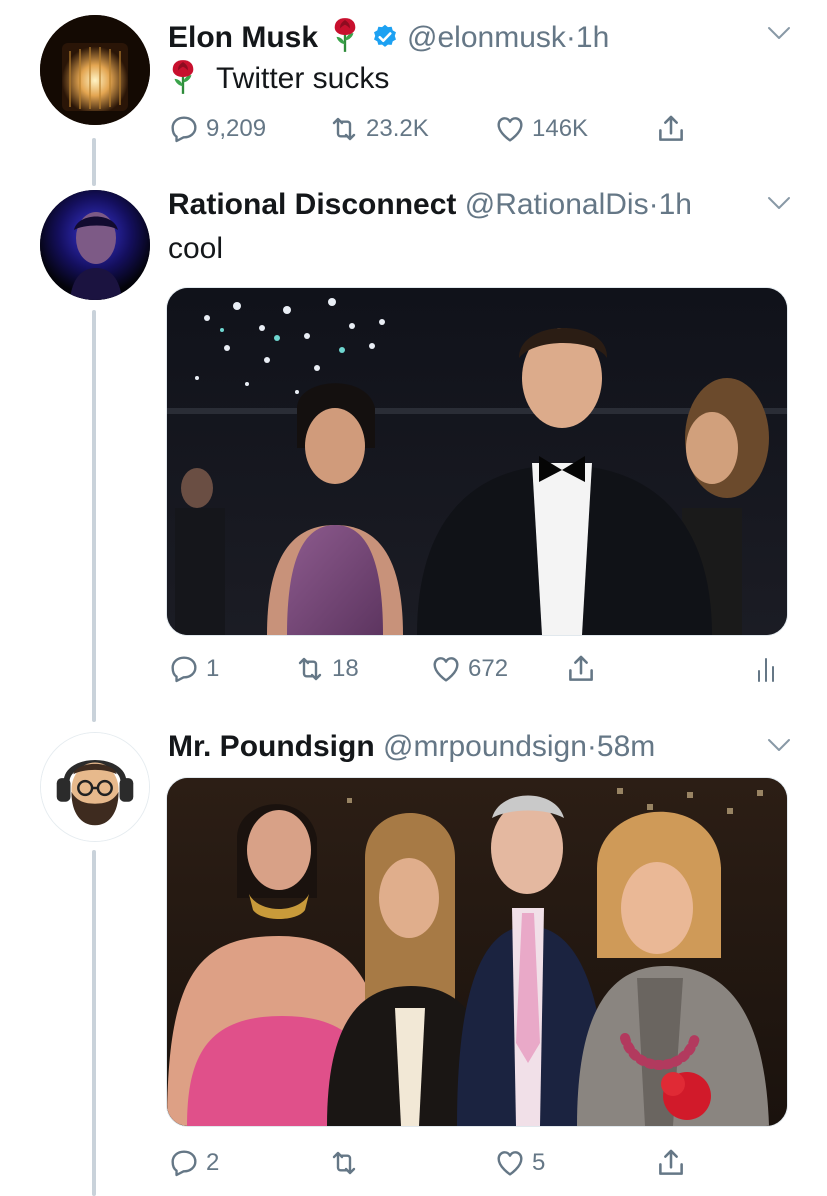 This screenshot has width=827, height=1196. I want to click on tweet-header: Mr. Poundsign @mrpoundsign·58m, so click(411, 747).